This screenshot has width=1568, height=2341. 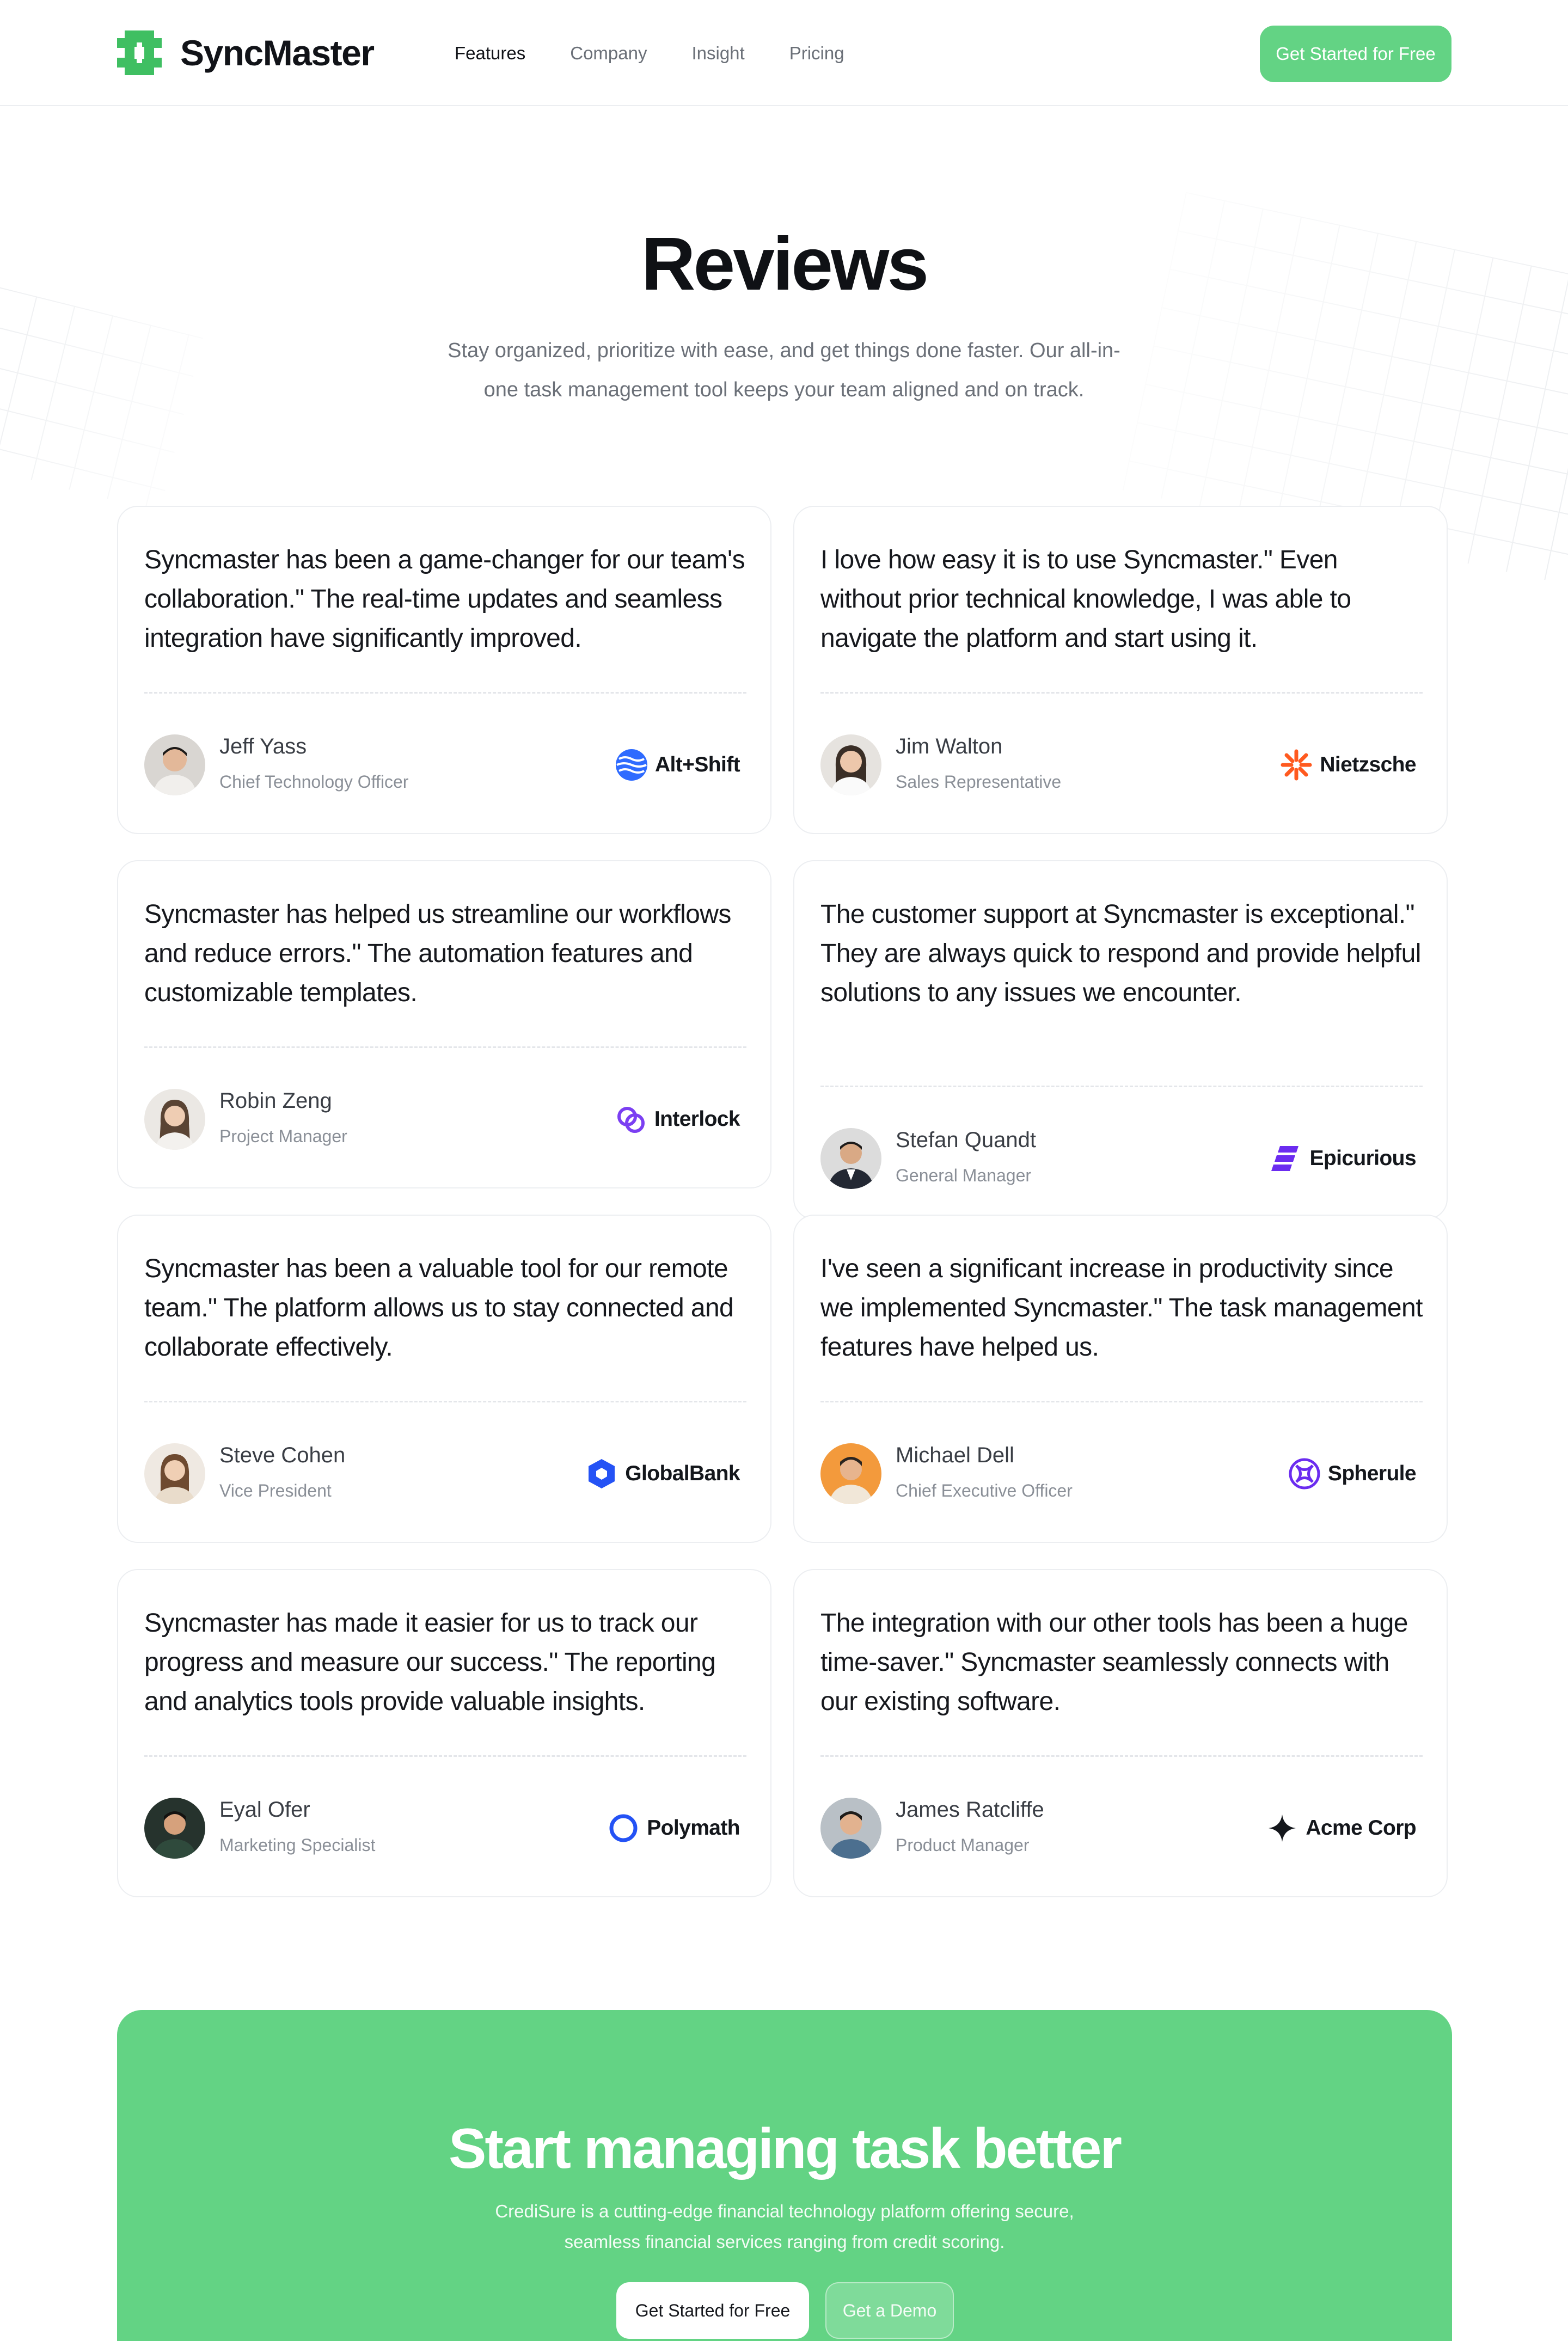 What do you see at coordinates (1362, 1158) in the screenshot?
I see `company-name: Epicurious` at bounding box center [1362, 1158].